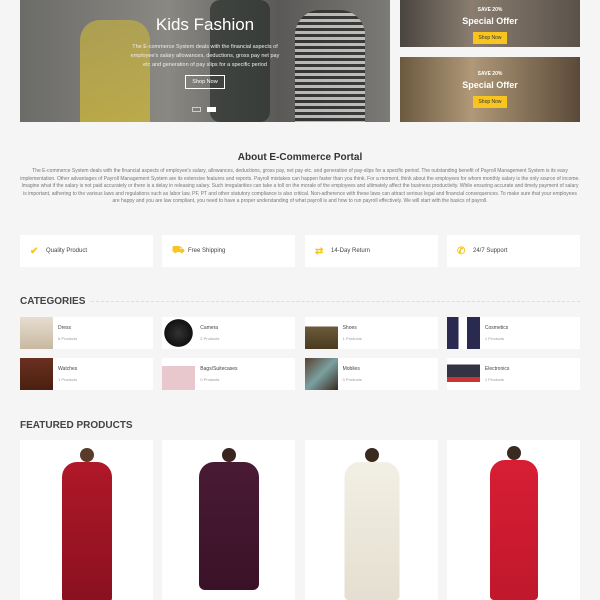 Image resolution: width=600 pixels, height=600 pixels. Describe the element at coordinates (68, 338) in the screenshot. I see `category-count: 6 Products` at that location.